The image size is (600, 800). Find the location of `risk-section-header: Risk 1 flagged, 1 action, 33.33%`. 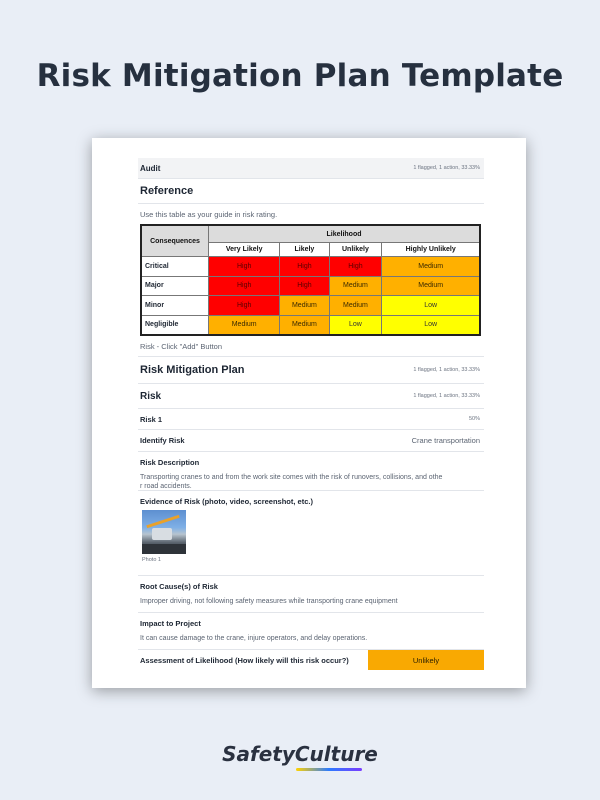

risk-section-header: Risk 1 flagged, 1 action, 33.33% is located at coordinates (311, 396).